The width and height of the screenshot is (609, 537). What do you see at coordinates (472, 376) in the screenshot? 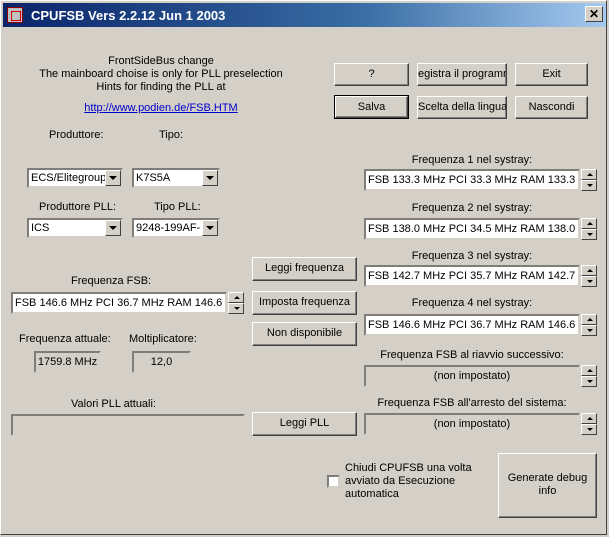
I see `restart-frequency-field: (non impostato)` at bounding box center [472, 376].